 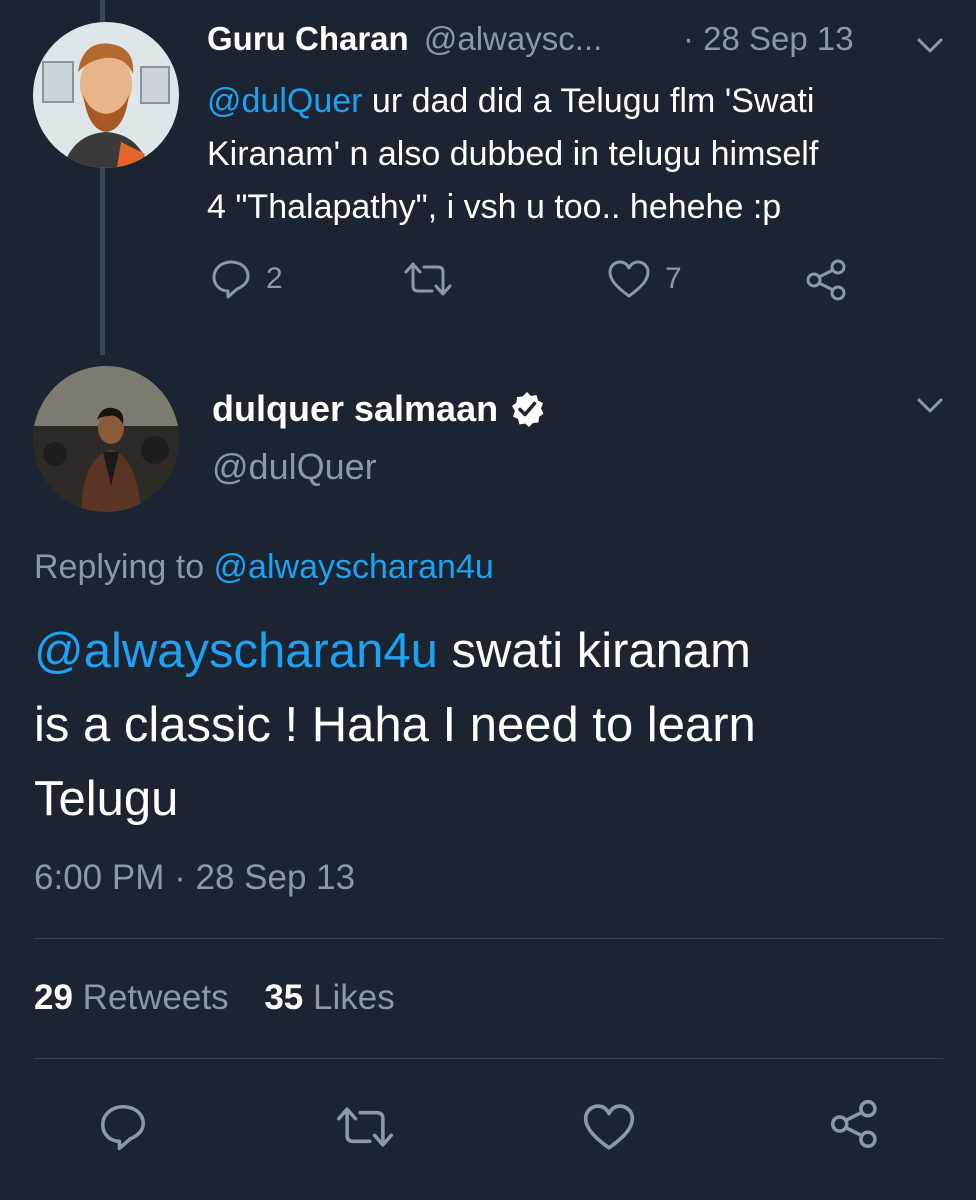 I want to click on stats-top-divider, so click(x=488, y=938).